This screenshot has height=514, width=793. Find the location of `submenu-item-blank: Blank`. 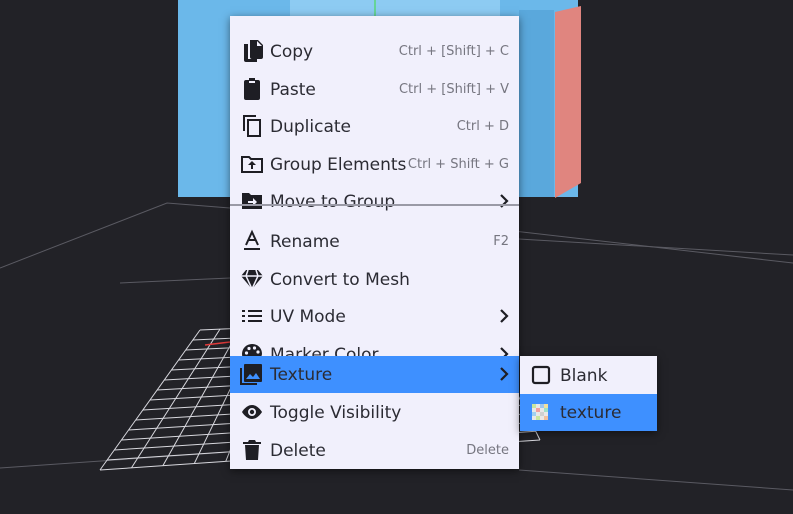

submenu-item-blank: Blank is located at coordinates (588, 375).